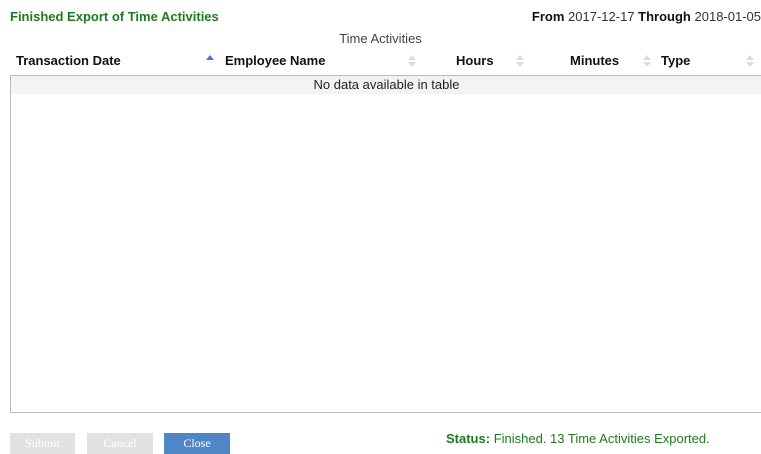 The image size is (761, 454). I want to click on column-header-label: Hours, so click(475, 60).